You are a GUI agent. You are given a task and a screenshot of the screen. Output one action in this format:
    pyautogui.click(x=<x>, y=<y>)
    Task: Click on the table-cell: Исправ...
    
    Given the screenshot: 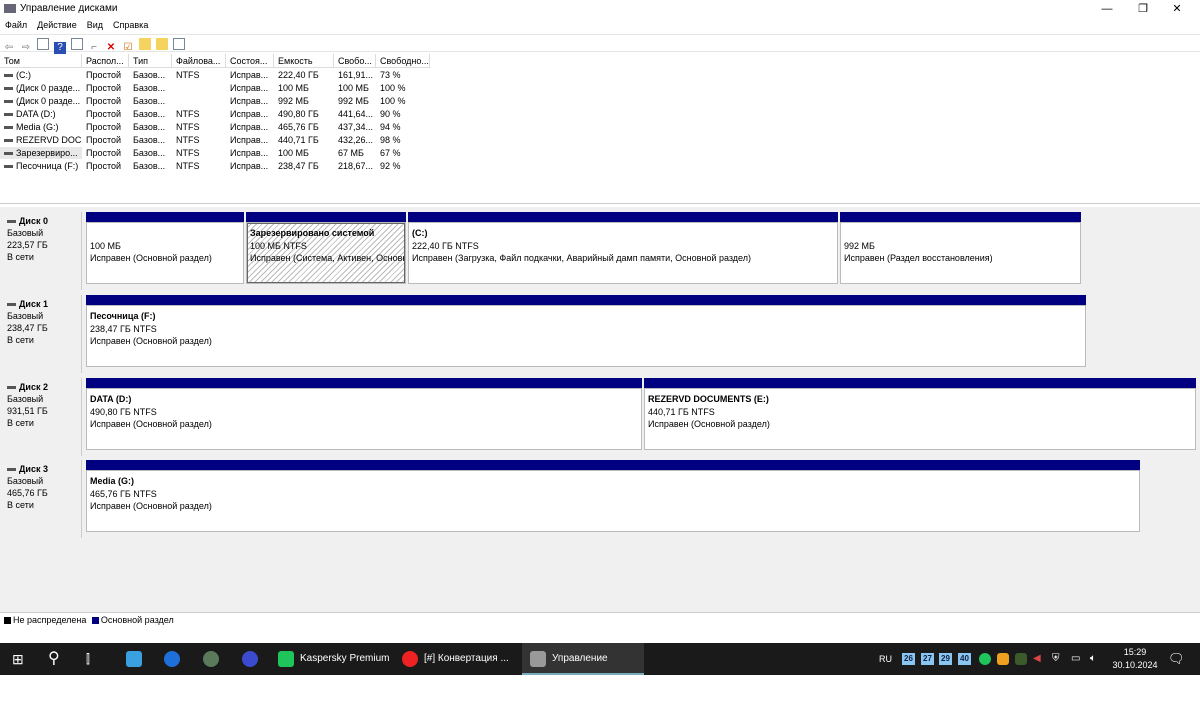 What is the action you would take?
    pyautogui.click(x=250, y=127)
    